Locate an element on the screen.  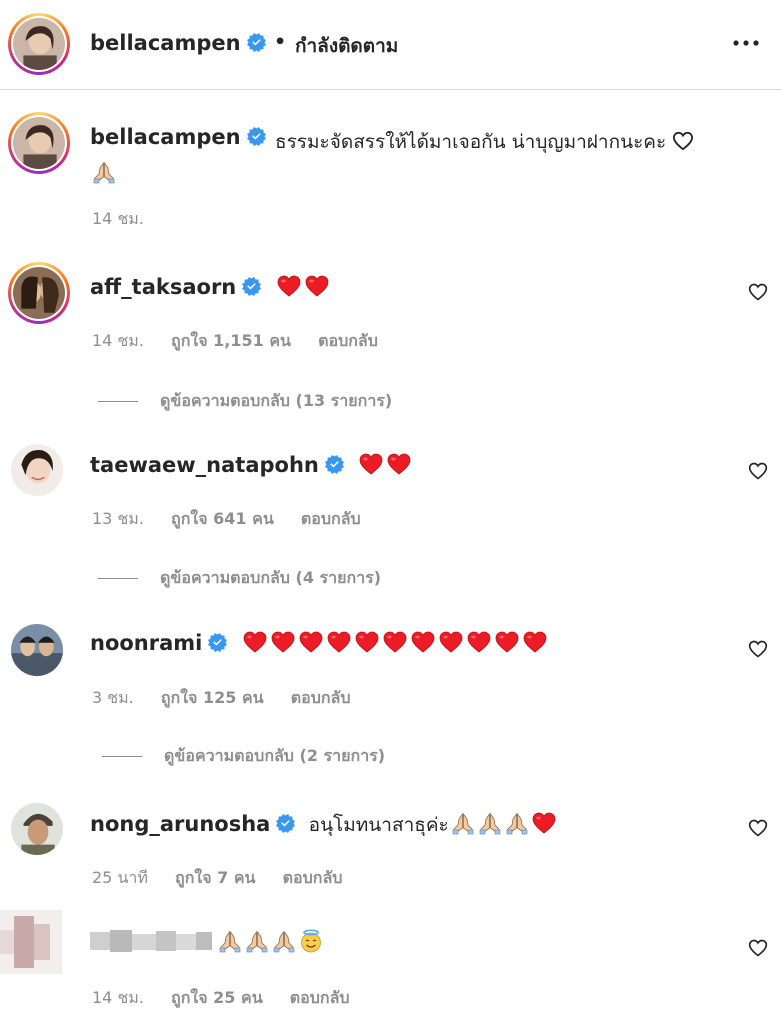
comment-text: อนุโมทนาสาธุค่ะ is located at coordinates (378, 825).